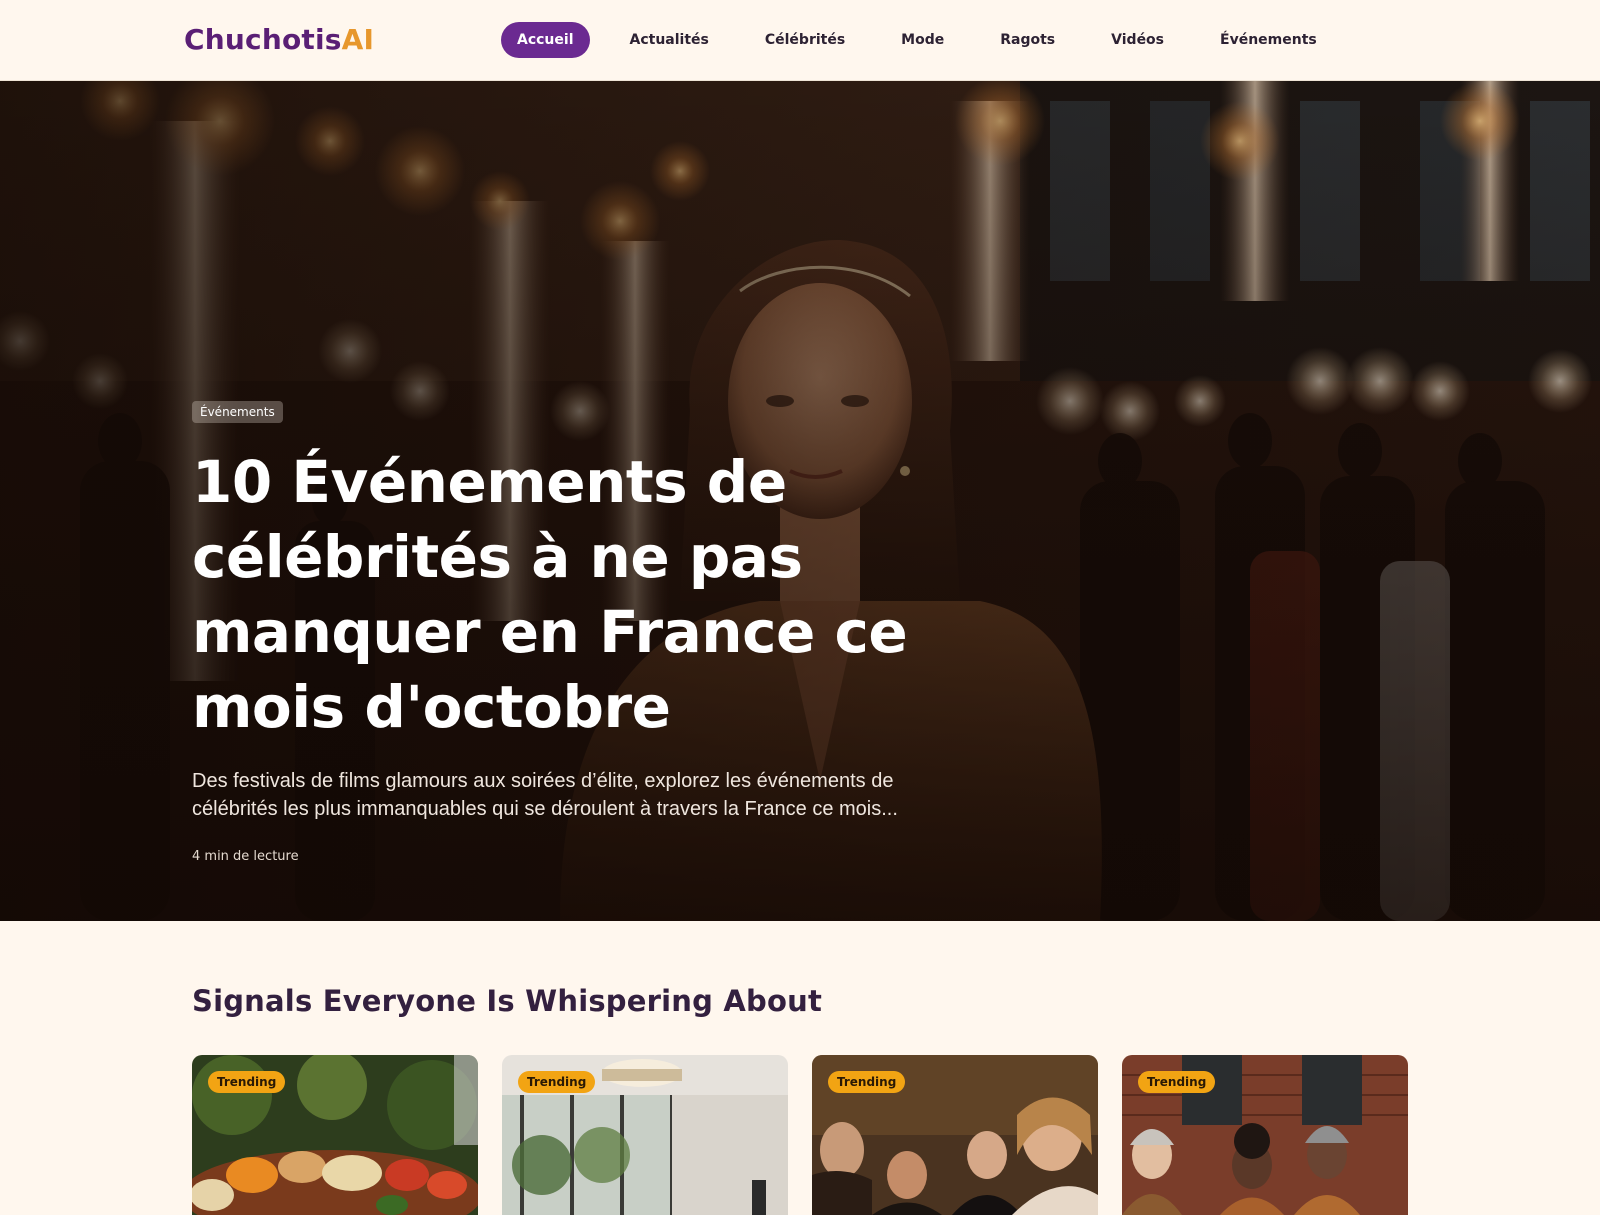 Image resolution: width=1600 pixels, height=1215 pixels. What do you see at coordinates (545, 40) in the screenshot?
I see `nav-item-accueil: Accueil` at bounding box center [545, 40].